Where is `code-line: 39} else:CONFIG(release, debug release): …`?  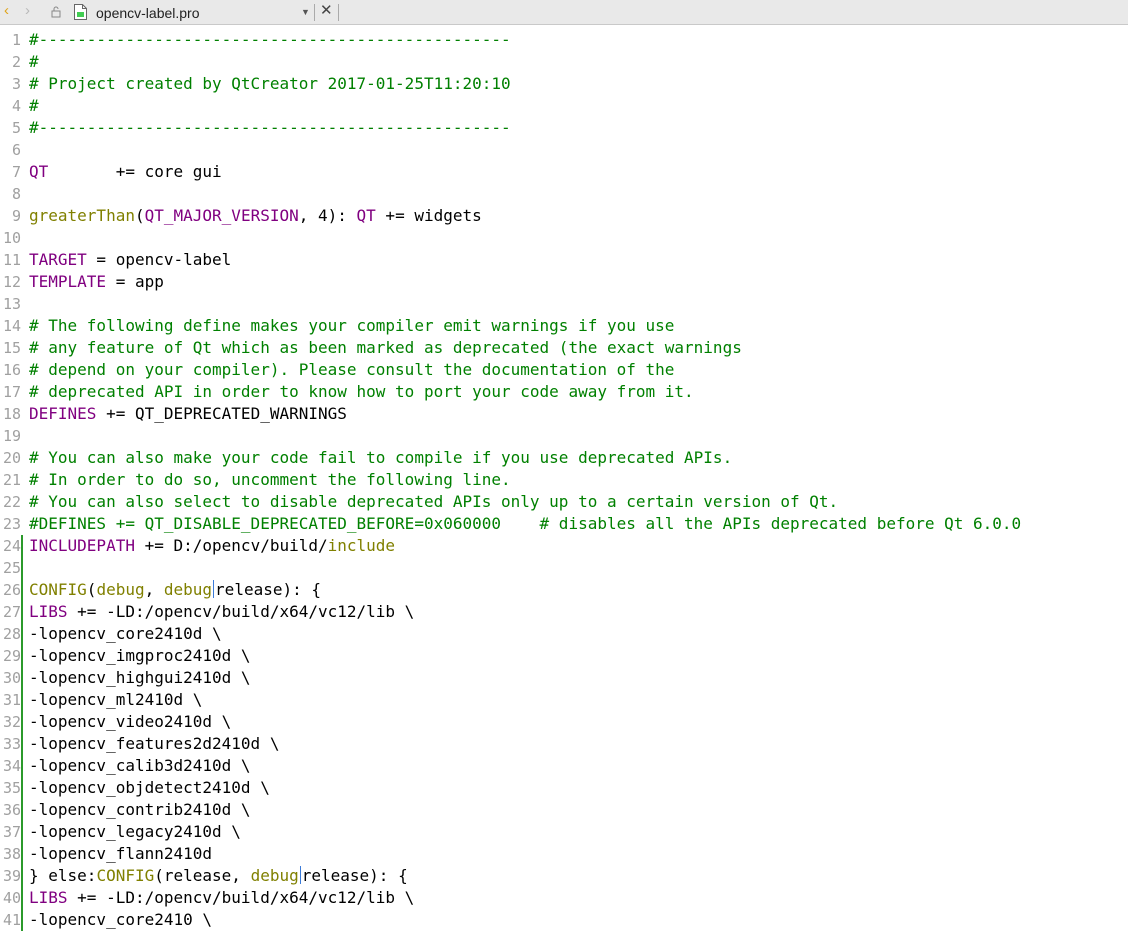 code-line: 39} else:CONFIG(release, debug release): … is located at coordinates (564, 876).